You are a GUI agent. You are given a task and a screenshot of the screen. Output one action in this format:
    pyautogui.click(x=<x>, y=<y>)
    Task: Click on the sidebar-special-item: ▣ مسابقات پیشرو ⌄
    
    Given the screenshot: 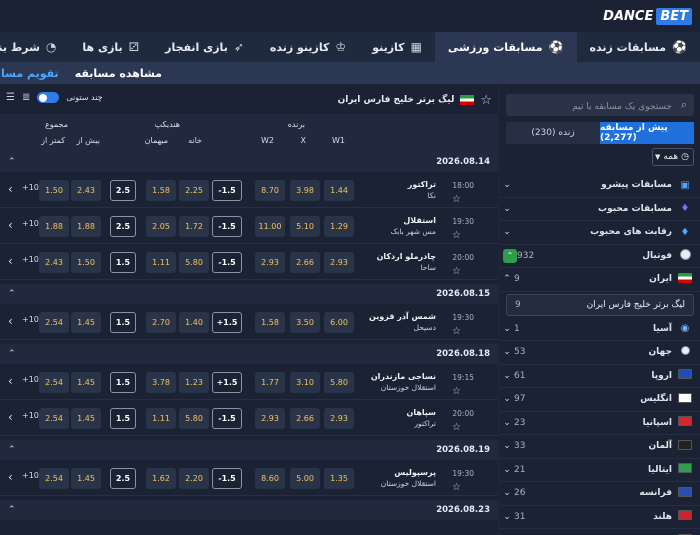 What is the action you would take?
    pyautogui.click(x=600, y=186)
    